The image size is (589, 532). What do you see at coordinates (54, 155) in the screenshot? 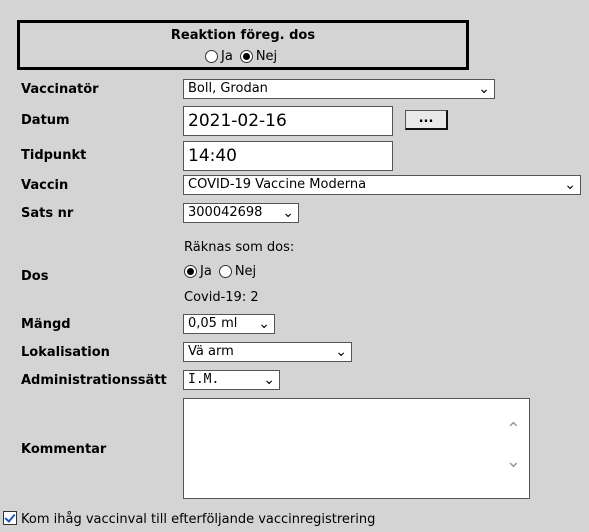
I see `tidpunkt-label: Tidpunkt` at bounding box center [54, 155].